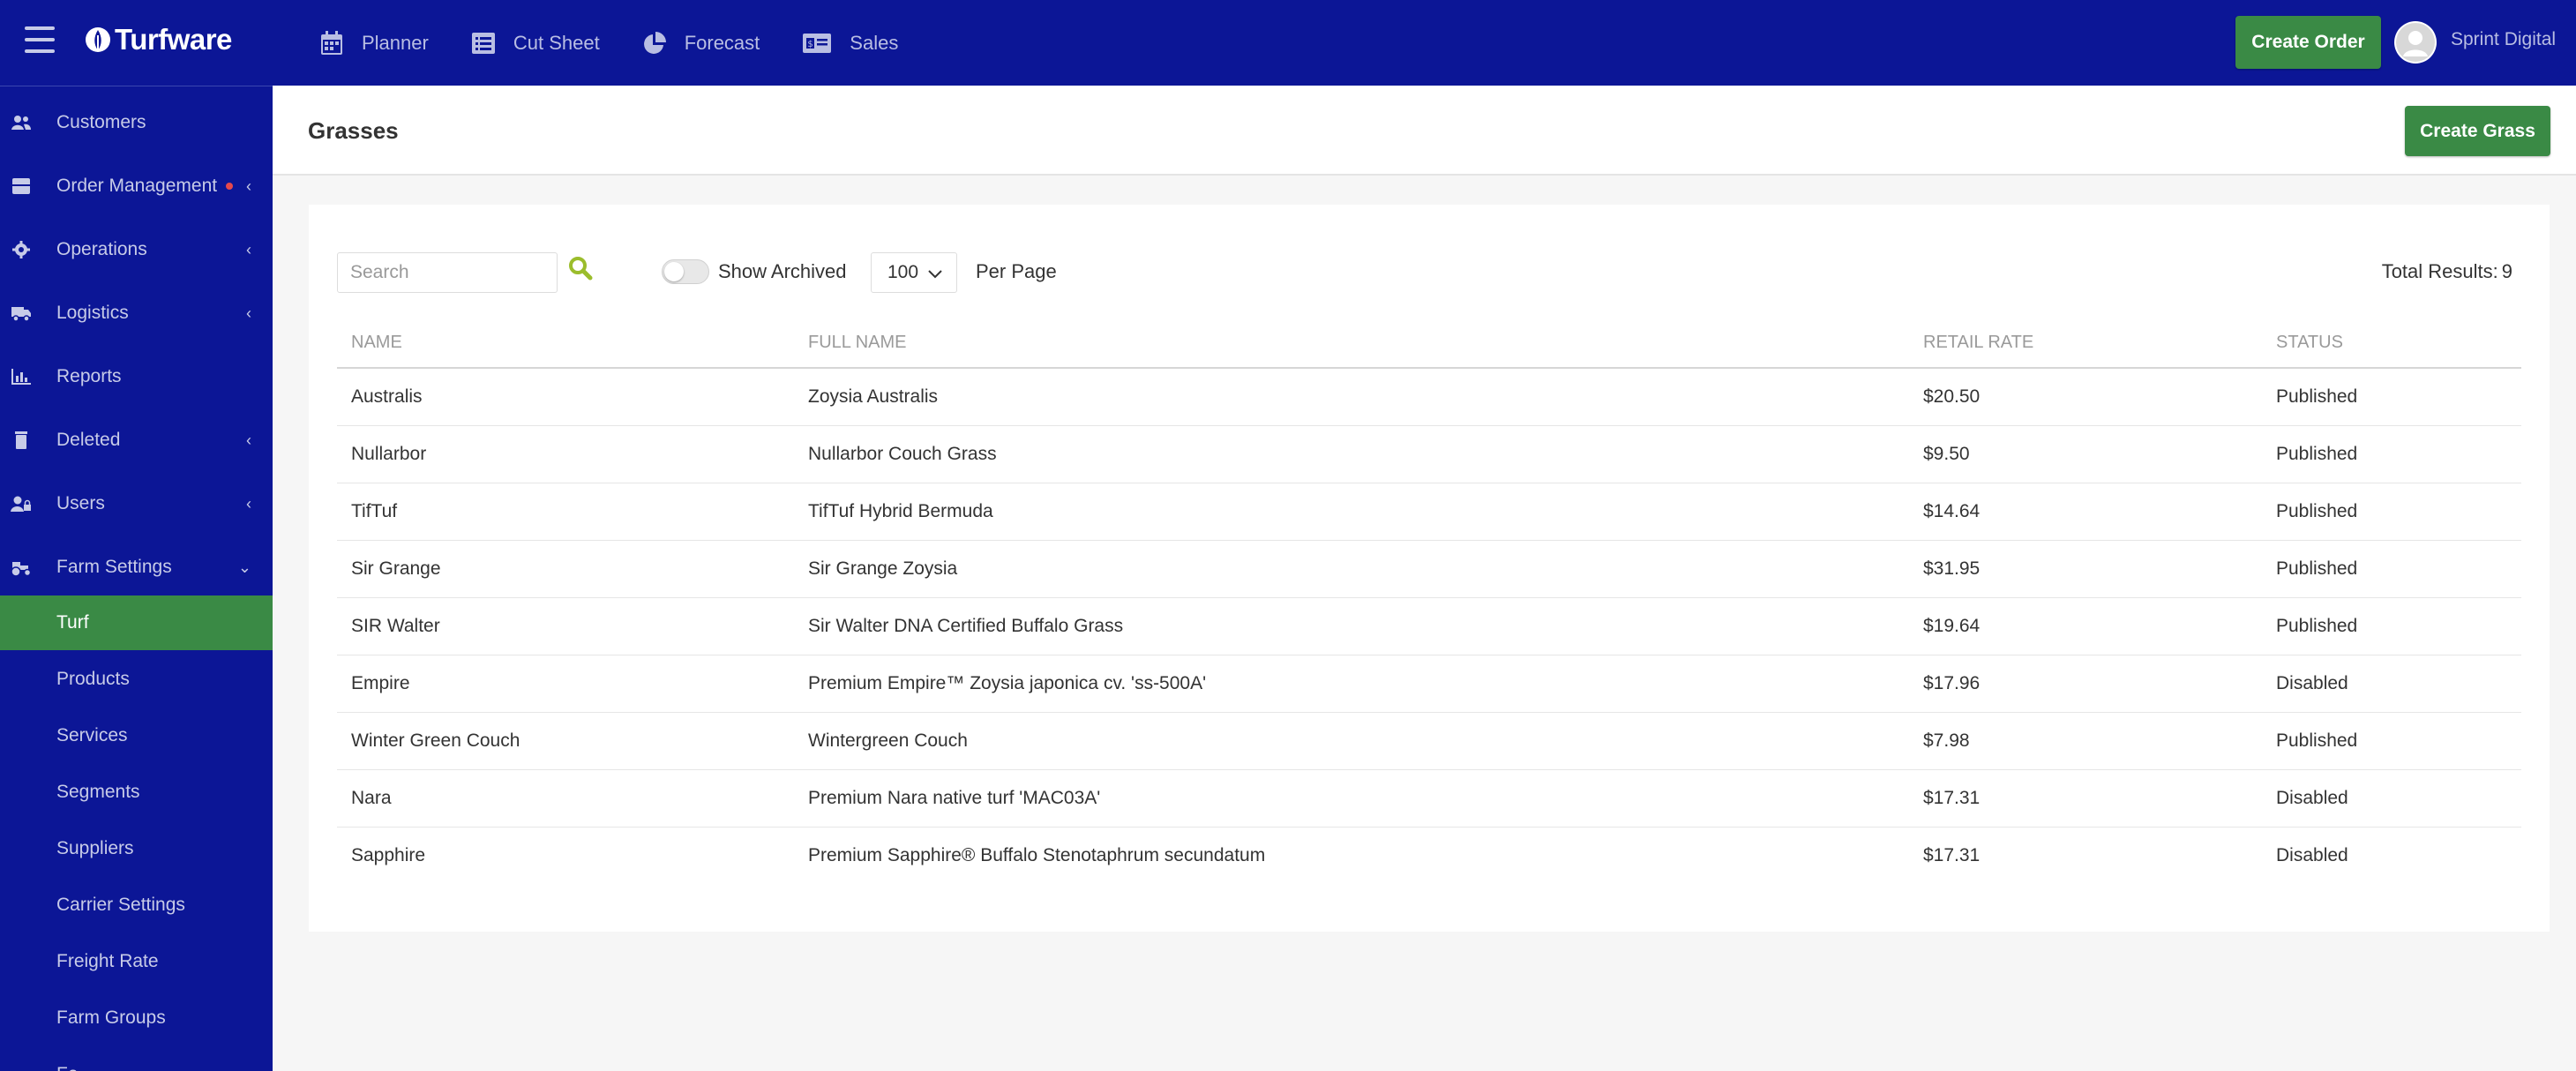  What do you see at coordinates (1424, 131) in the screenshot?
I see `page-header: Grasses Create Grass` at bounding box center [1424, 131].